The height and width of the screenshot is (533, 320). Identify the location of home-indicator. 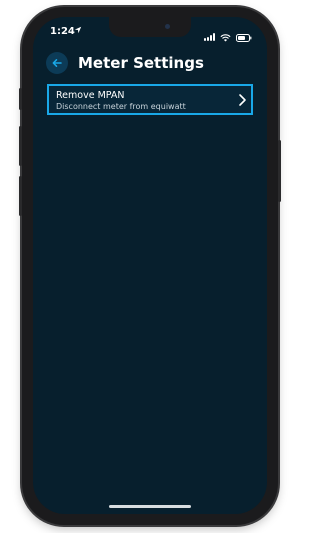
(150, 506).